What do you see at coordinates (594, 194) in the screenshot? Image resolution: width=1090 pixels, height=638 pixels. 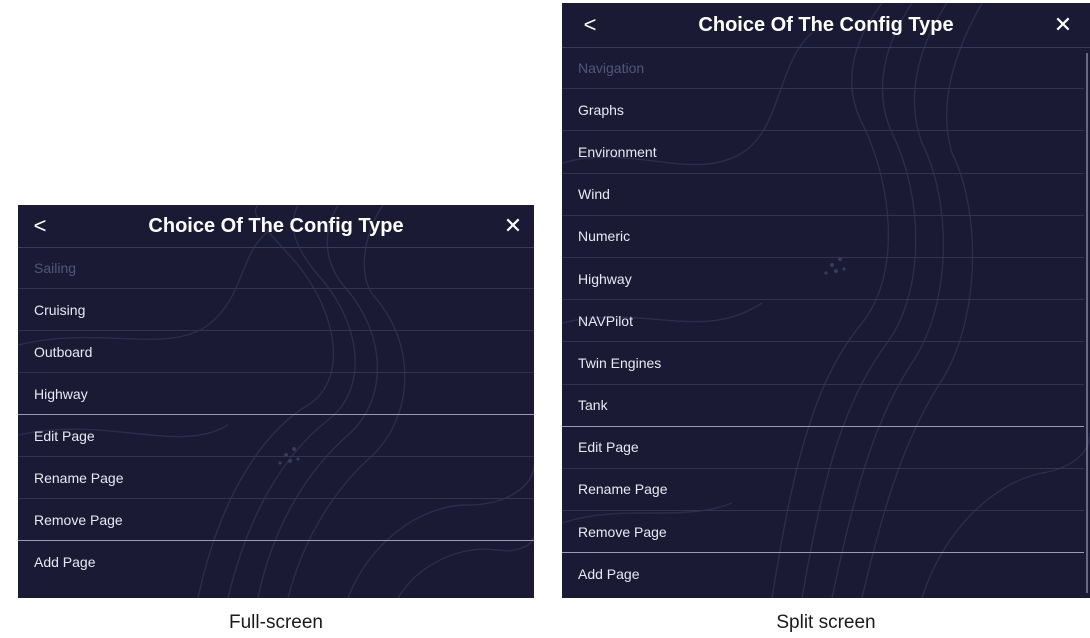 I see `menu-item-label: Wind` at bounding box center [594, 194].